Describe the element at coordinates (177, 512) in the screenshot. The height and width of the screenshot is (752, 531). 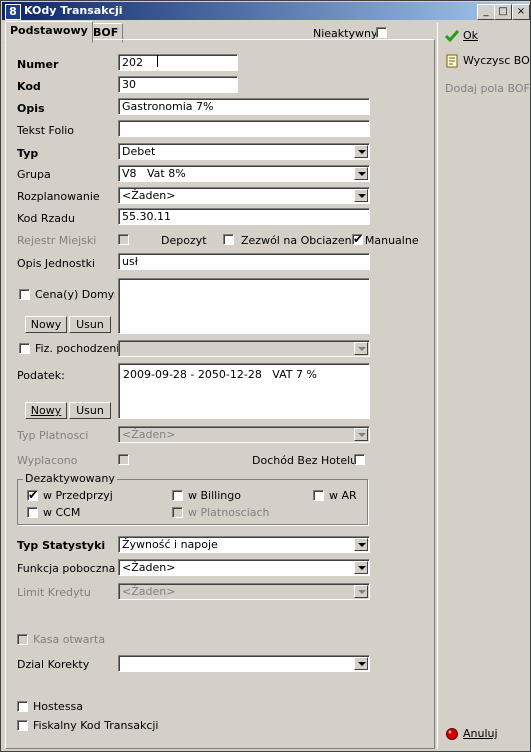
I see `w-platnosciach-checkbox` at that location.